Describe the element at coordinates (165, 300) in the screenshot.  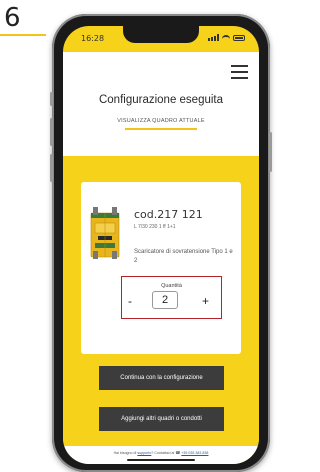
I see `quantity-input: 2` at that location.